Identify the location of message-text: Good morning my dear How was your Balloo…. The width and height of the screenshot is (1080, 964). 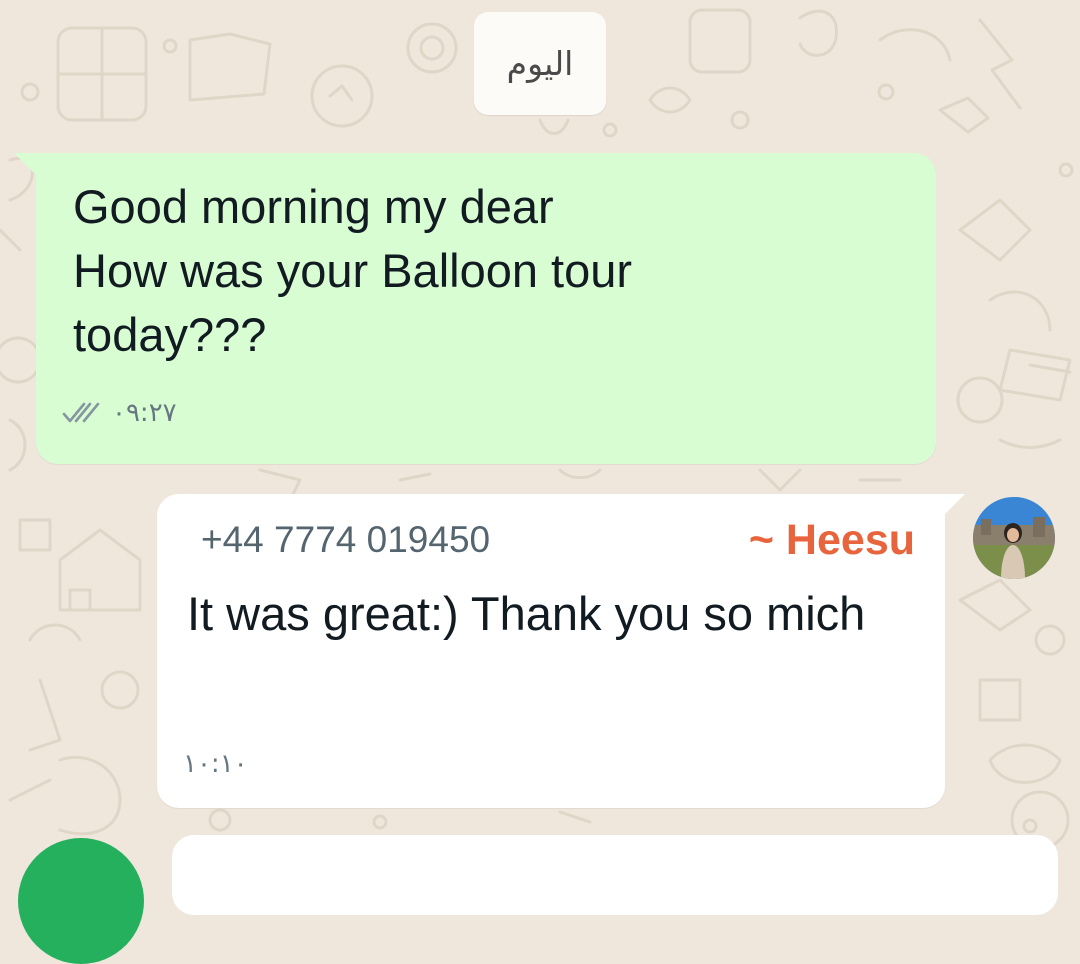
(353, 270).